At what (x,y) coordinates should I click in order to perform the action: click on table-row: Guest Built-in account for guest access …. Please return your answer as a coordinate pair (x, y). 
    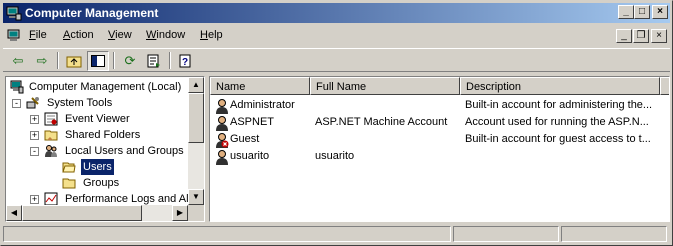
    Looking at the image, I should click on (439, 139).